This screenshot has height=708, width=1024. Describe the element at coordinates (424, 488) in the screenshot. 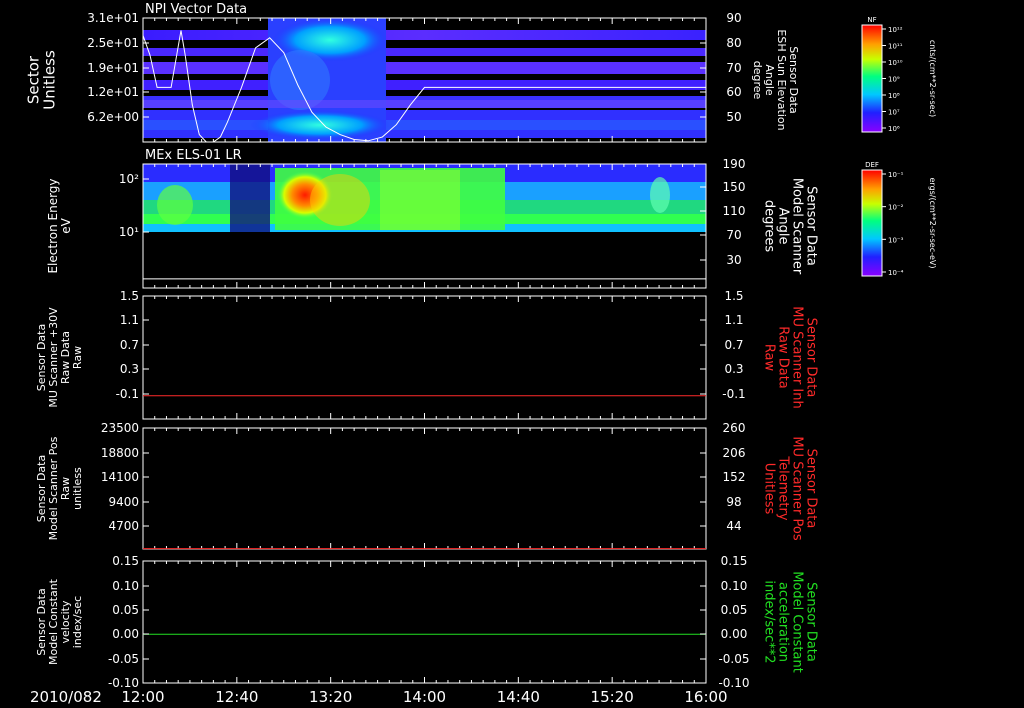

I see `panel4-frame` at that location.